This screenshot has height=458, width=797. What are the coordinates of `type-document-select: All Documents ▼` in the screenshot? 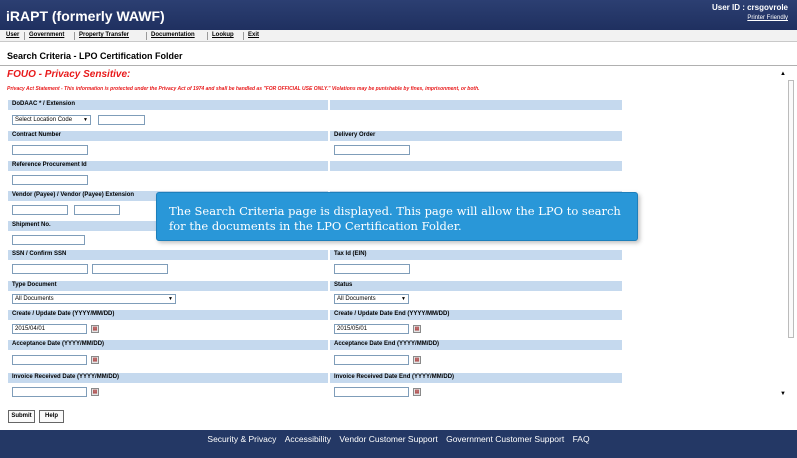 It's located at (94, 299).